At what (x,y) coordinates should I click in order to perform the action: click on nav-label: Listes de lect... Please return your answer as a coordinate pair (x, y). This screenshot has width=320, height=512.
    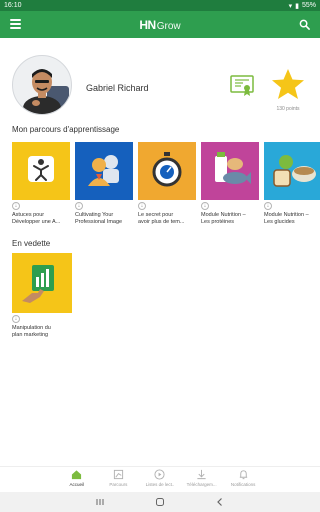
    Looking at the image, I should click on (160, 484).